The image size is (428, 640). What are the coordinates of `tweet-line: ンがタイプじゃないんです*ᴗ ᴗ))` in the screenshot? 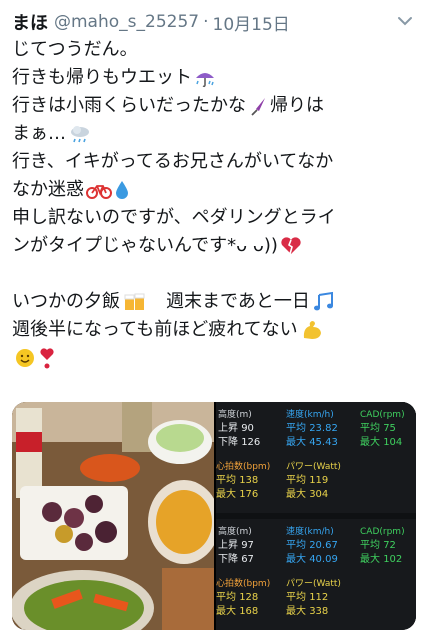 It's located at (217, 246).